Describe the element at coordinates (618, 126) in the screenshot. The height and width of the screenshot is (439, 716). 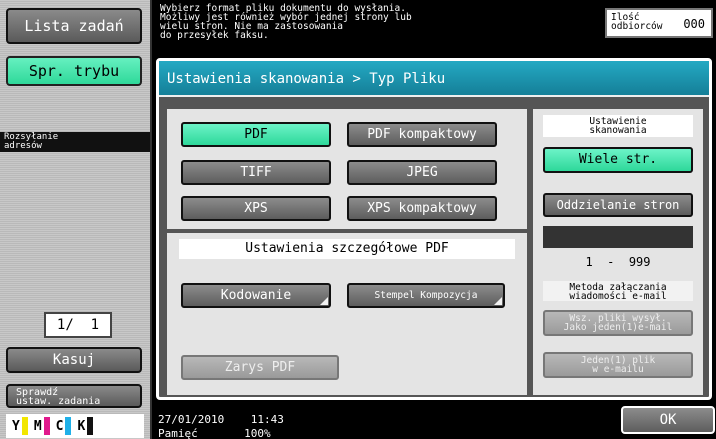
I see `scan-setting-title: Ustawienie skanowania` at that location.